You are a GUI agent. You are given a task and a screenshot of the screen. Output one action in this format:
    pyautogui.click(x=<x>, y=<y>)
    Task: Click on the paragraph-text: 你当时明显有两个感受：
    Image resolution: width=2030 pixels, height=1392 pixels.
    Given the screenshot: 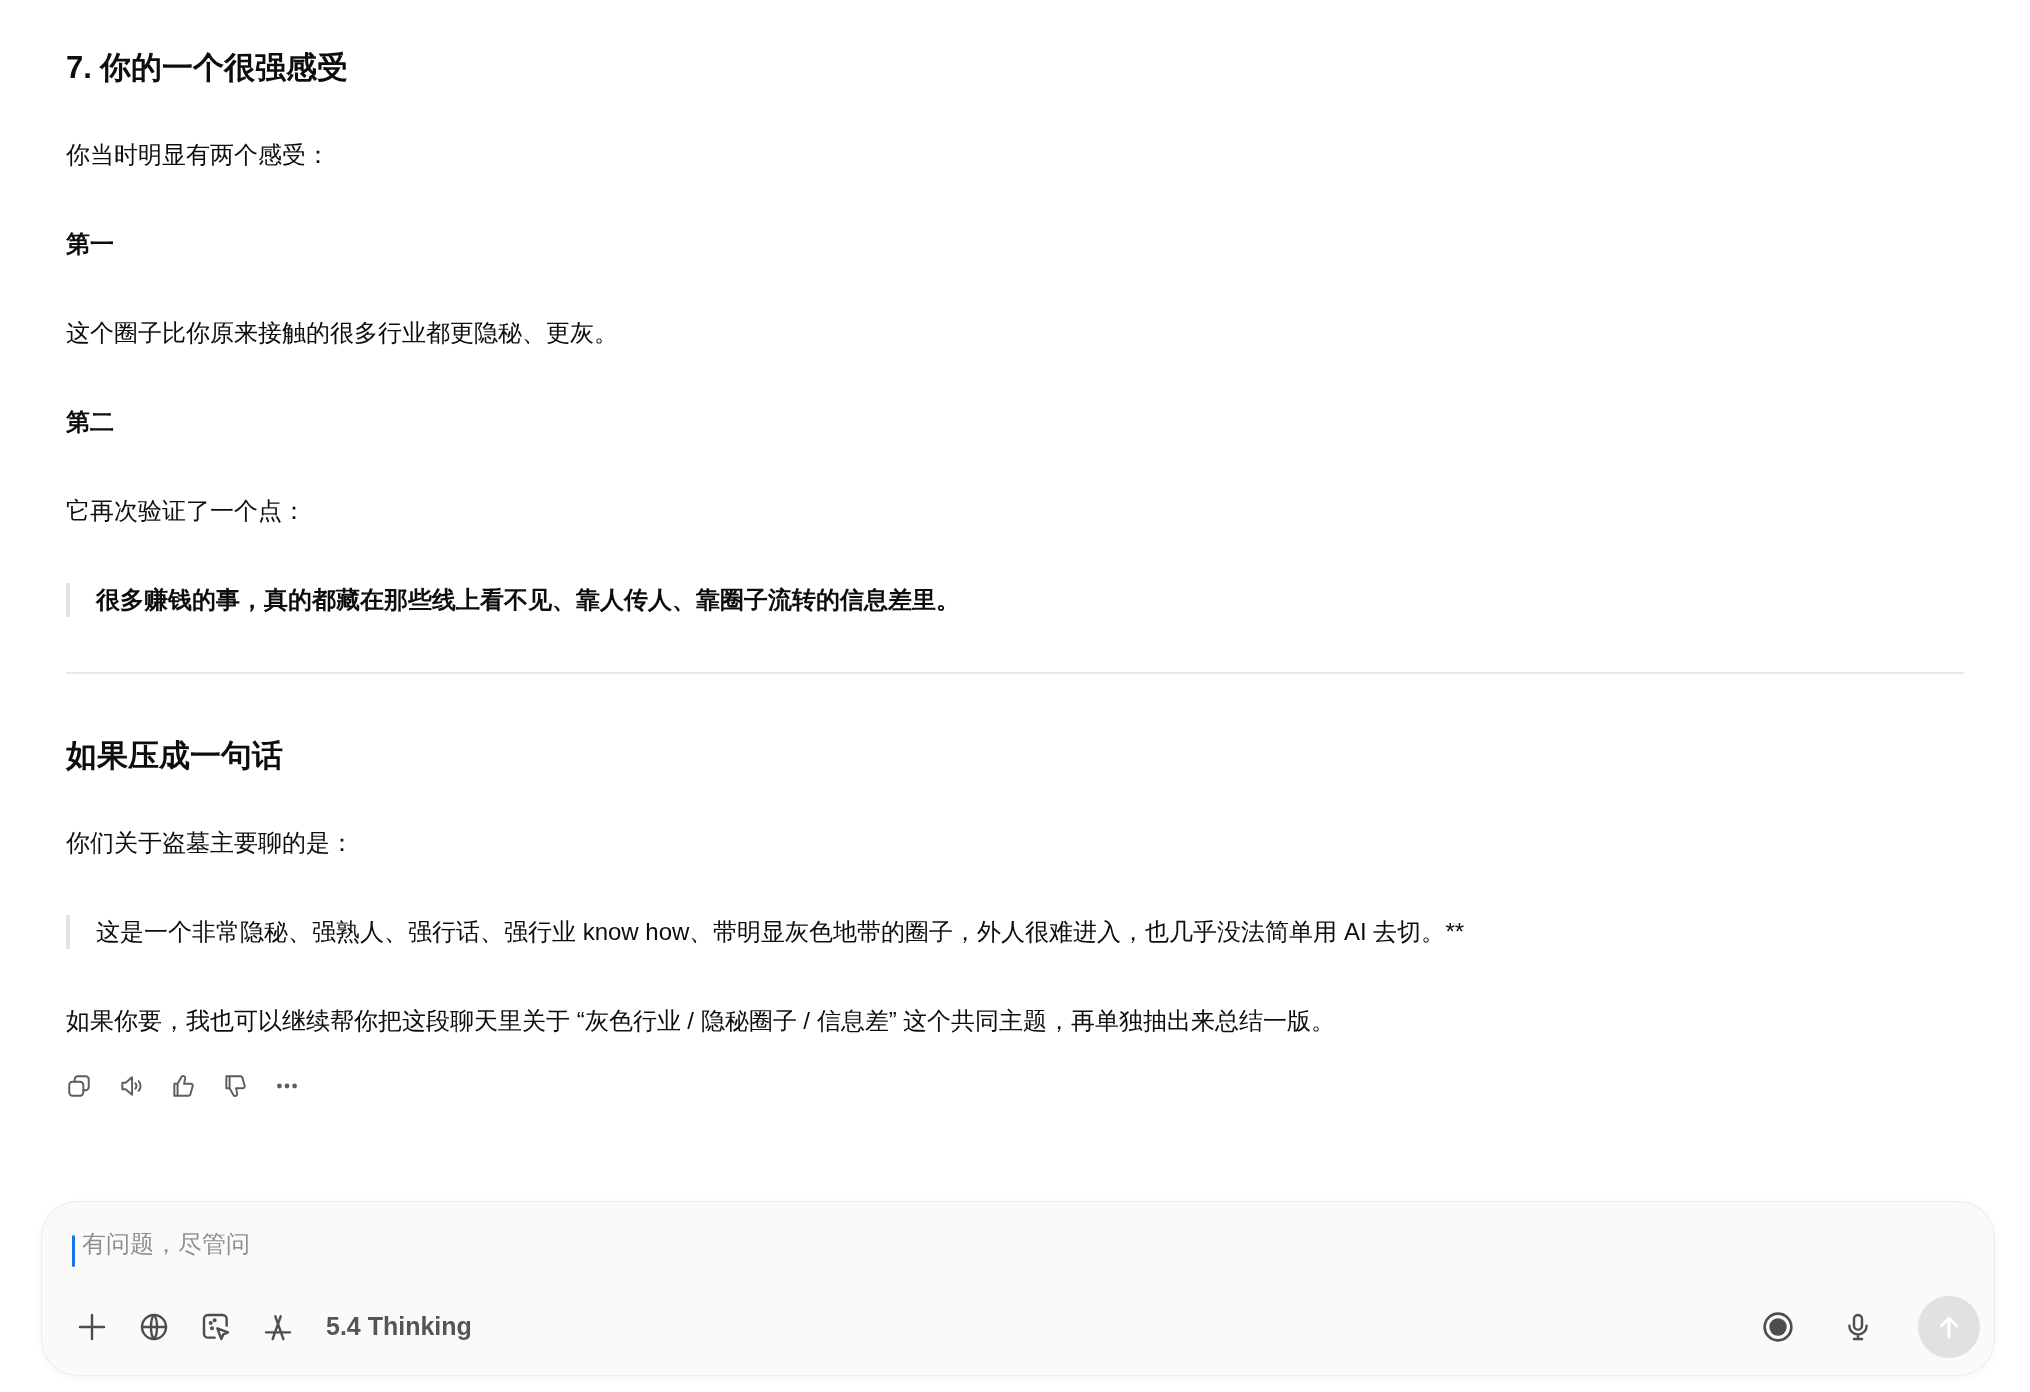 What is the action you would take?
    pyautogui.click(x=198, y=155)
    